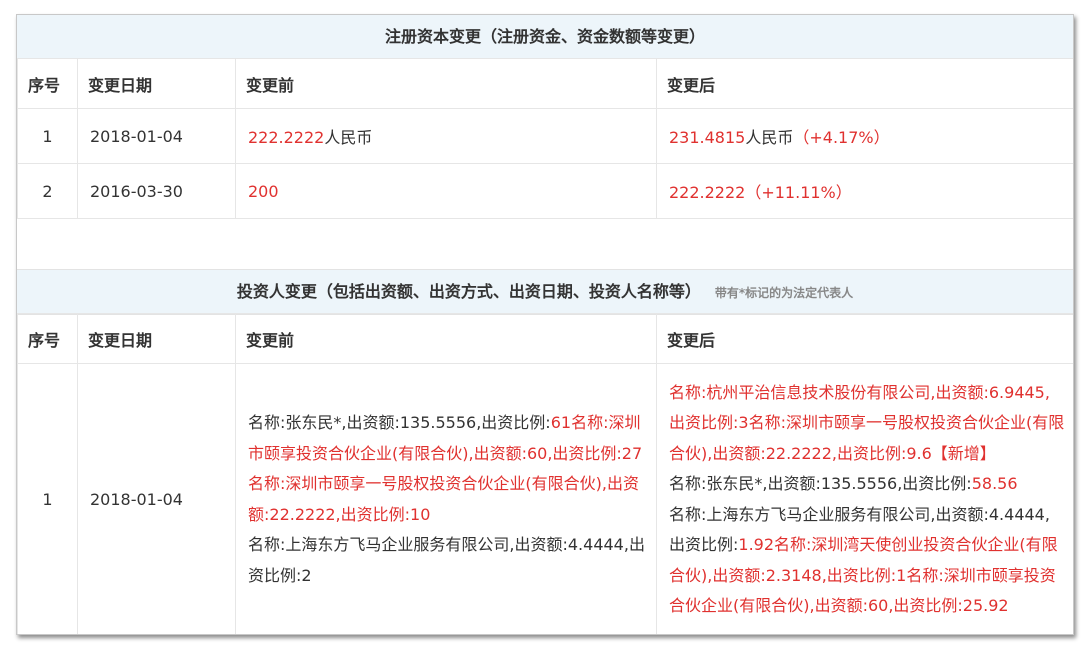 This screenshot has height=648, width=1086. Describe the element at coordinates (446, 136) in the screenshot. I see `before-cell: 222.2222人民币` at that location.